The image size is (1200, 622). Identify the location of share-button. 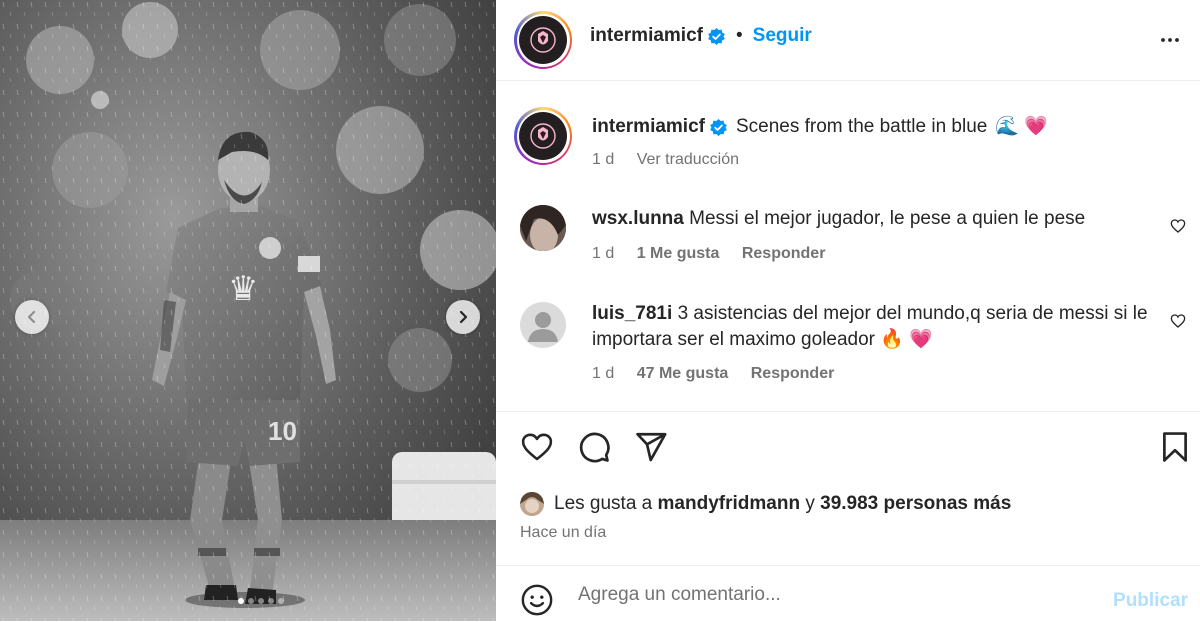
(651, 449).